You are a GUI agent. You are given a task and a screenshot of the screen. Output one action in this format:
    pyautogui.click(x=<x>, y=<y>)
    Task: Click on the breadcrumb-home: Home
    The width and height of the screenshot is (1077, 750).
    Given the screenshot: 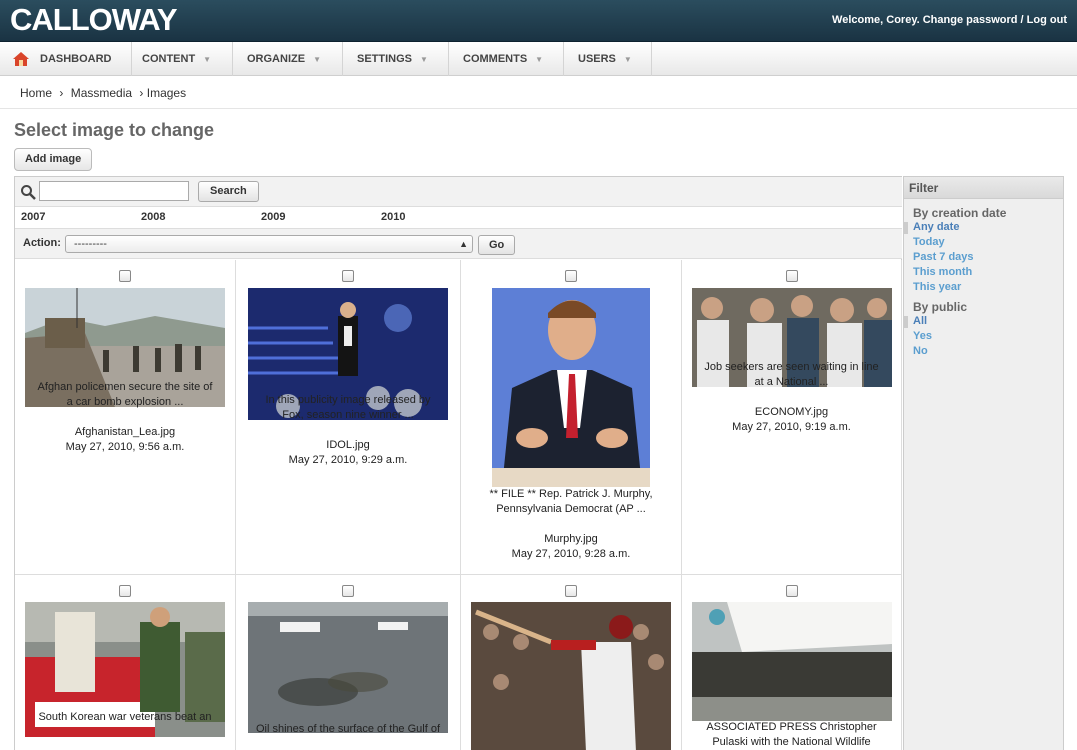 What is the action you would take?
    pyautogui.click(x=36, y=93)
    